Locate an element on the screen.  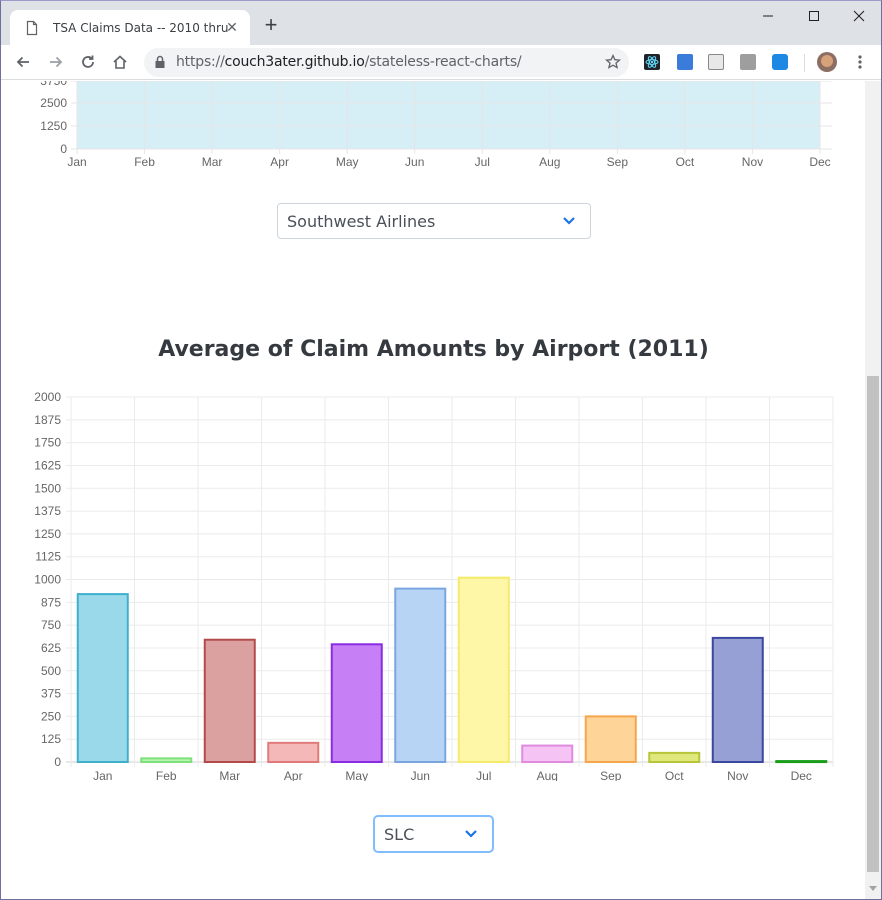
y-tick-label: 2000 is located at coordinates (47, 397).